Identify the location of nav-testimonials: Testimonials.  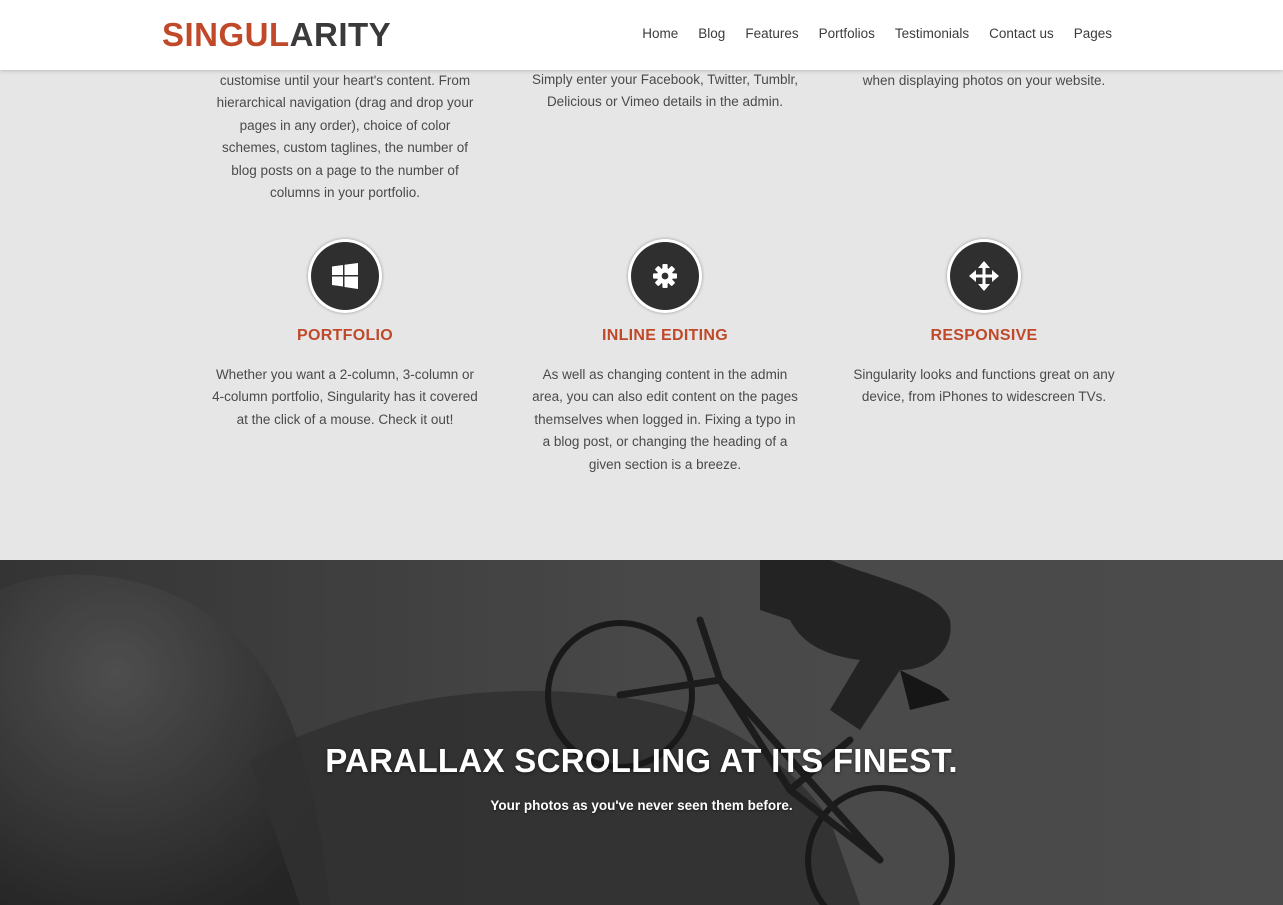
(932, 34).